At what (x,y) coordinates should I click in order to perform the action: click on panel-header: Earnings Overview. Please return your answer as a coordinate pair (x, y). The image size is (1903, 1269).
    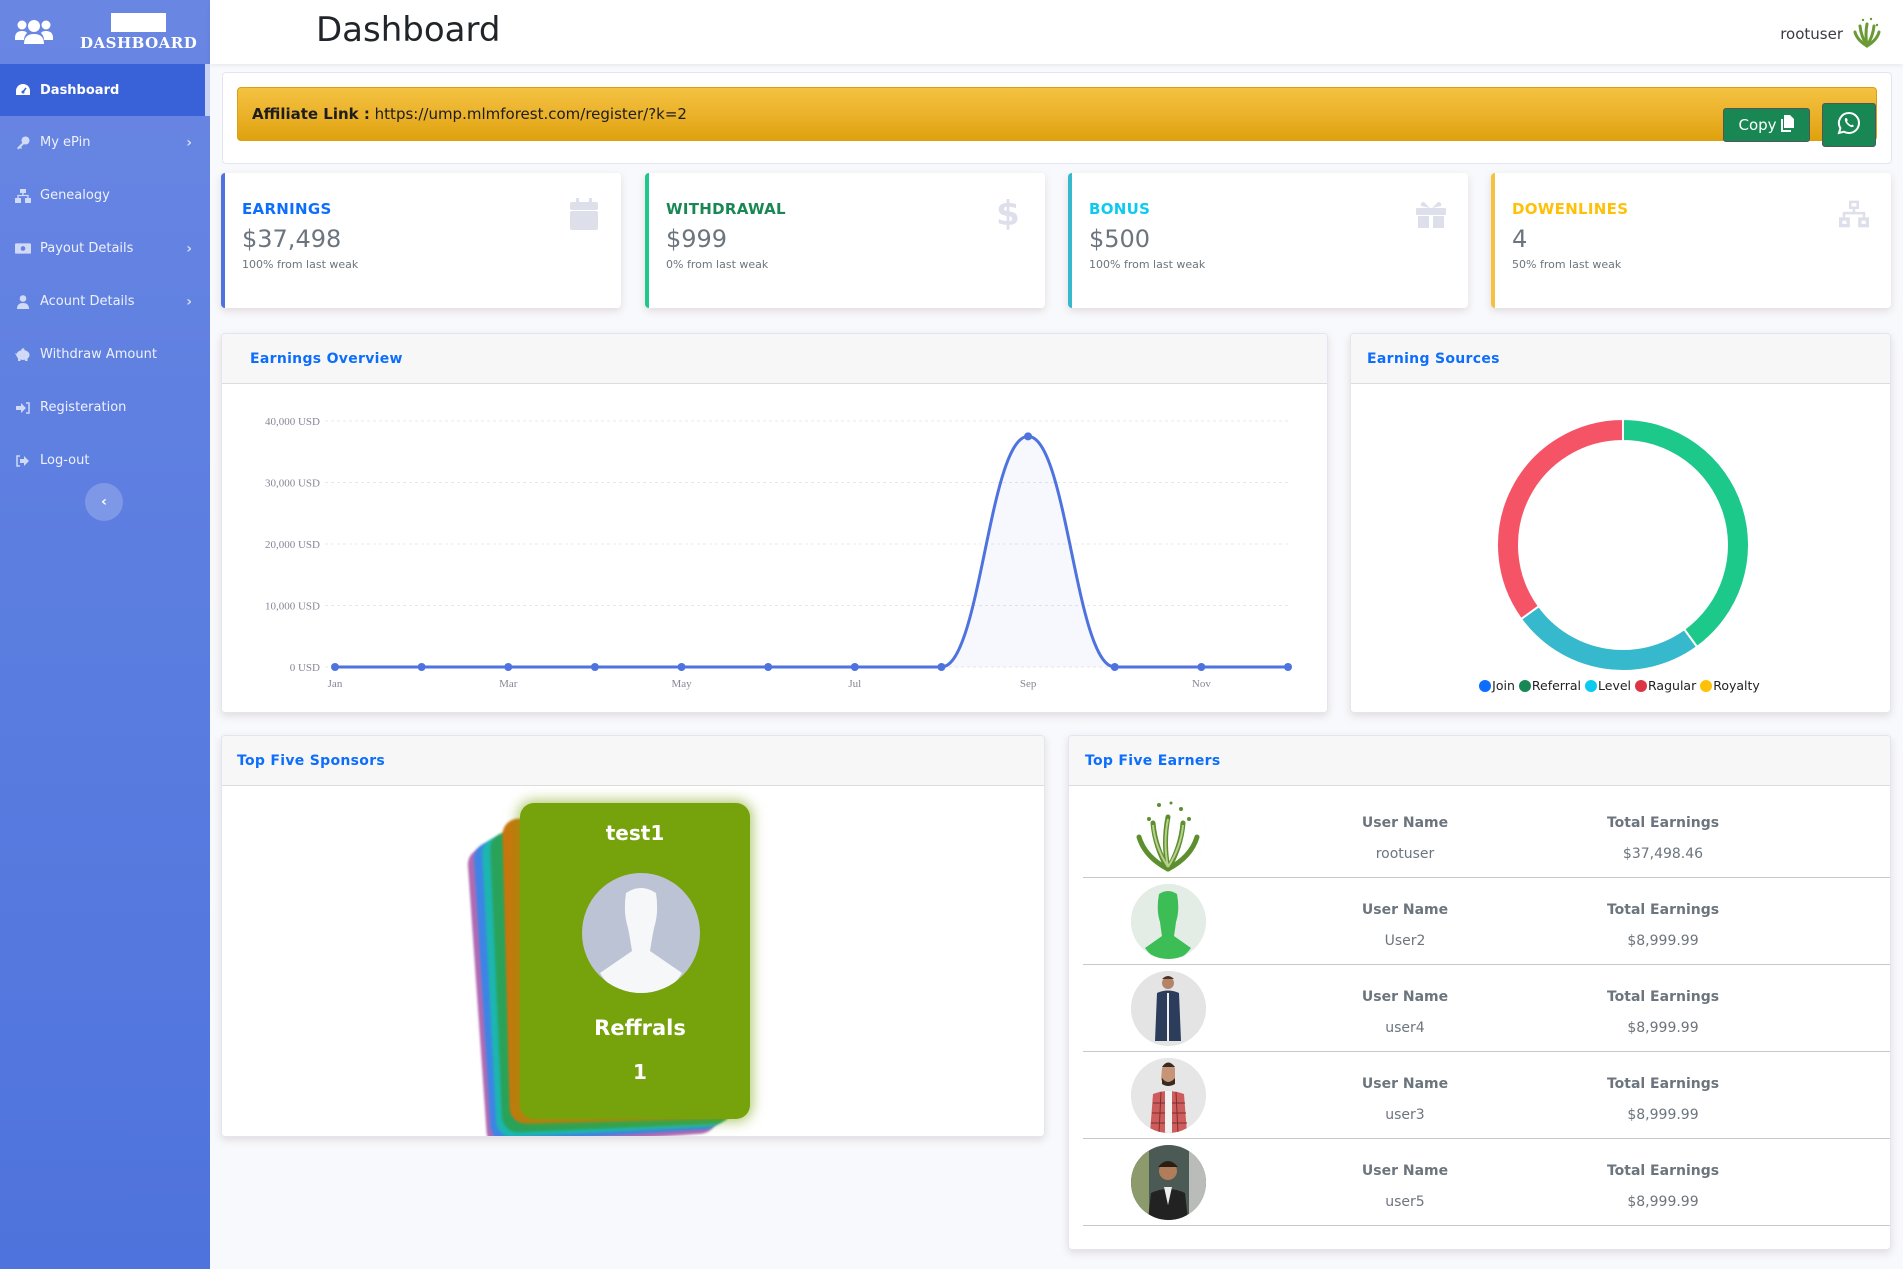
    Looking at the image, I should click on (774, 359).